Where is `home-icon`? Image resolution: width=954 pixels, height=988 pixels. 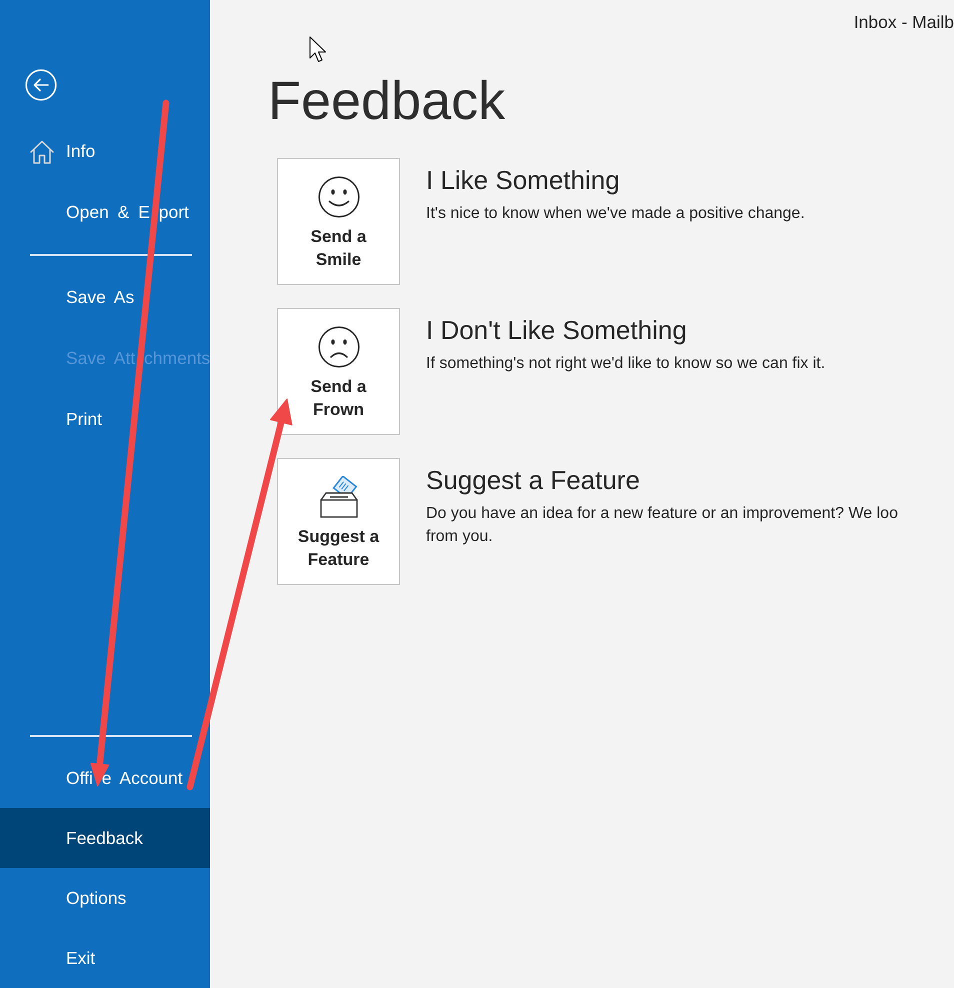
home-icon is located at coordinates (42, 151).